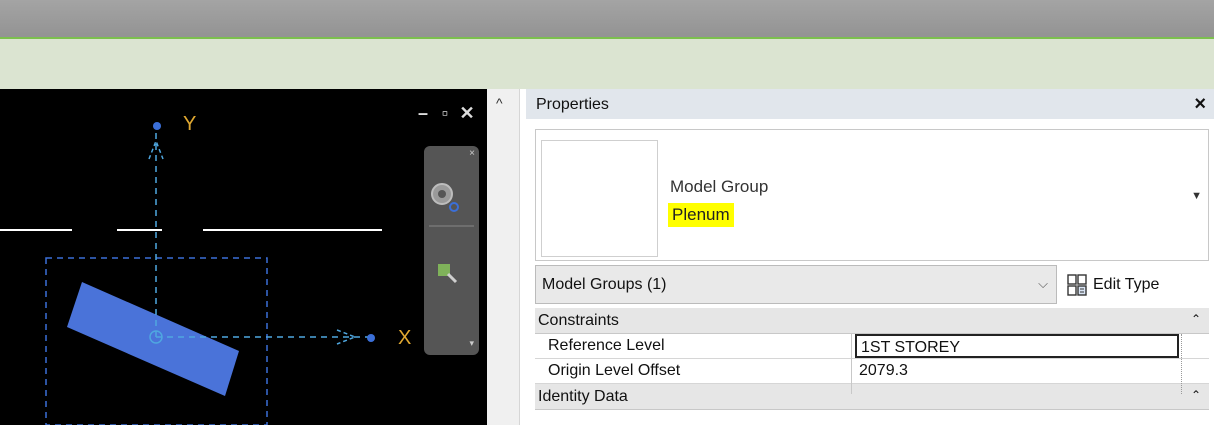 The image size is (1214, 425). I want to click on chevron-down-icon: ⌵, so click(1043, 284).